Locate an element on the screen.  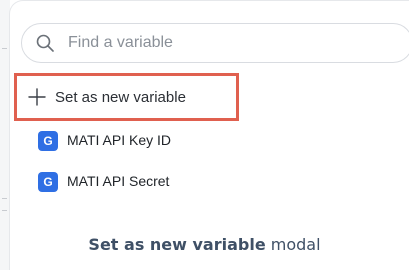
set-as-new-variable-button: Set as new variable is located at coordinates (126, 97).